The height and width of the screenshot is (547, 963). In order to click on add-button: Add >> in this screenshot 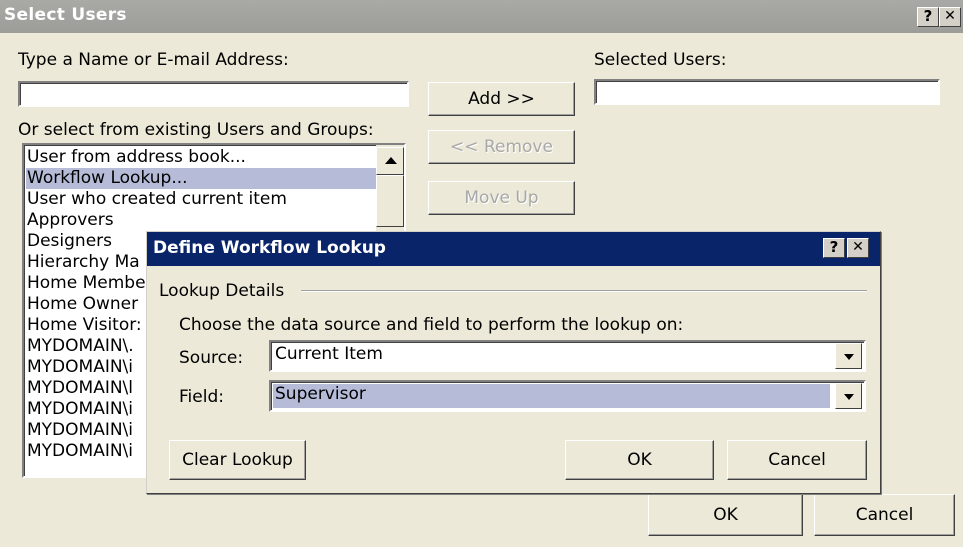, I will do `click(501, 99)`.